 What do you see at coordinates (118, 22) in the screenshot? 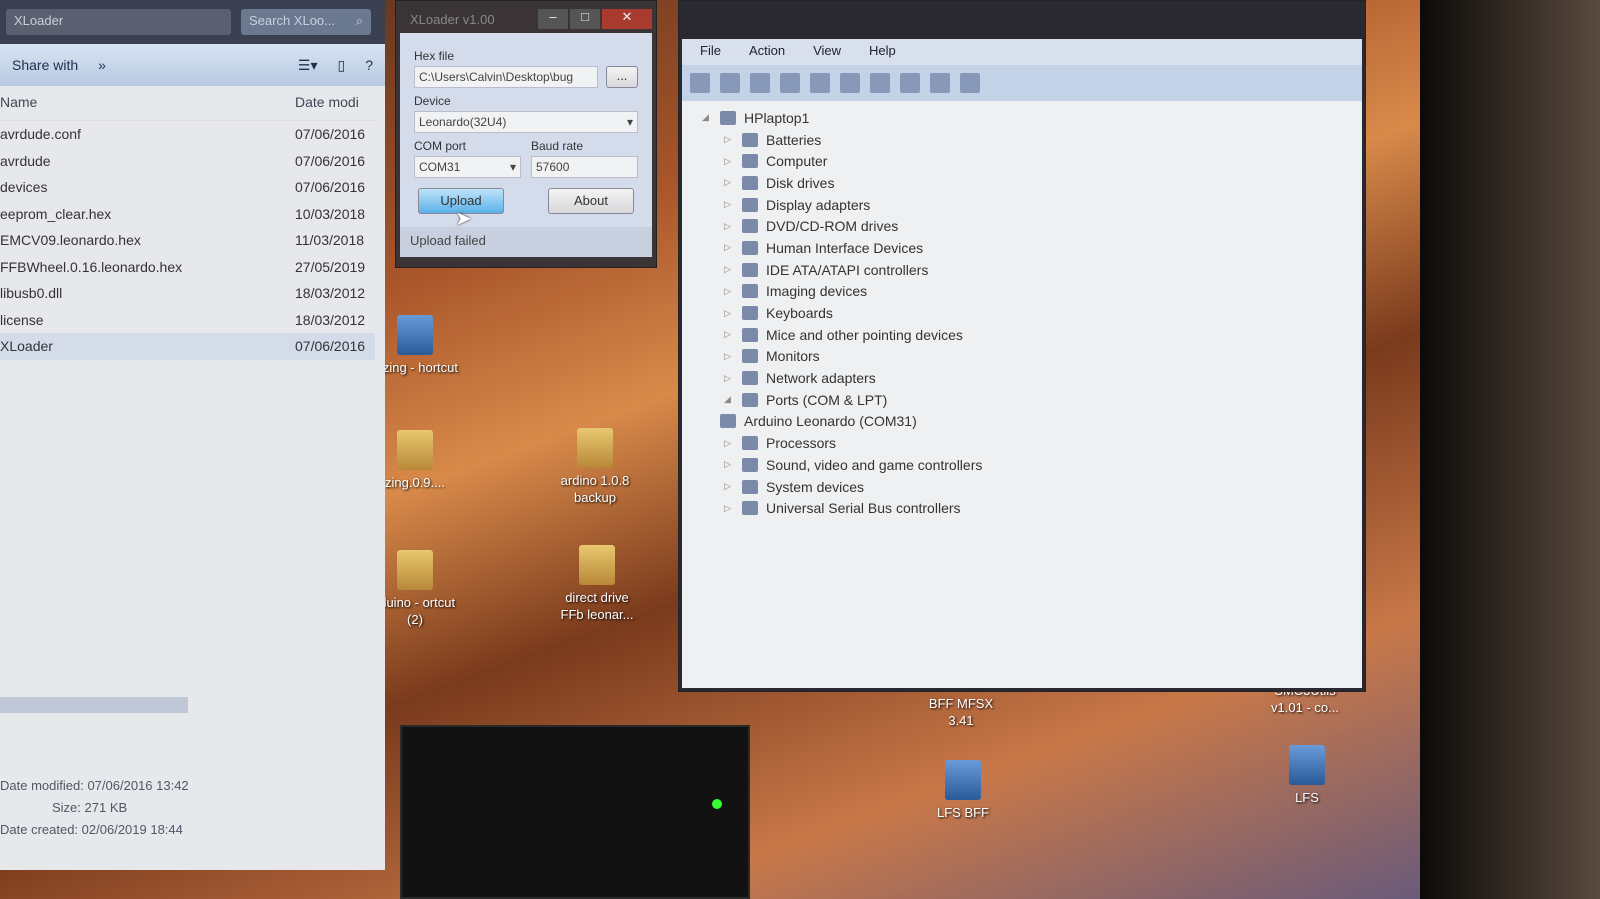
I see `address-bar: XLoader` at bounding box center [118, 22].